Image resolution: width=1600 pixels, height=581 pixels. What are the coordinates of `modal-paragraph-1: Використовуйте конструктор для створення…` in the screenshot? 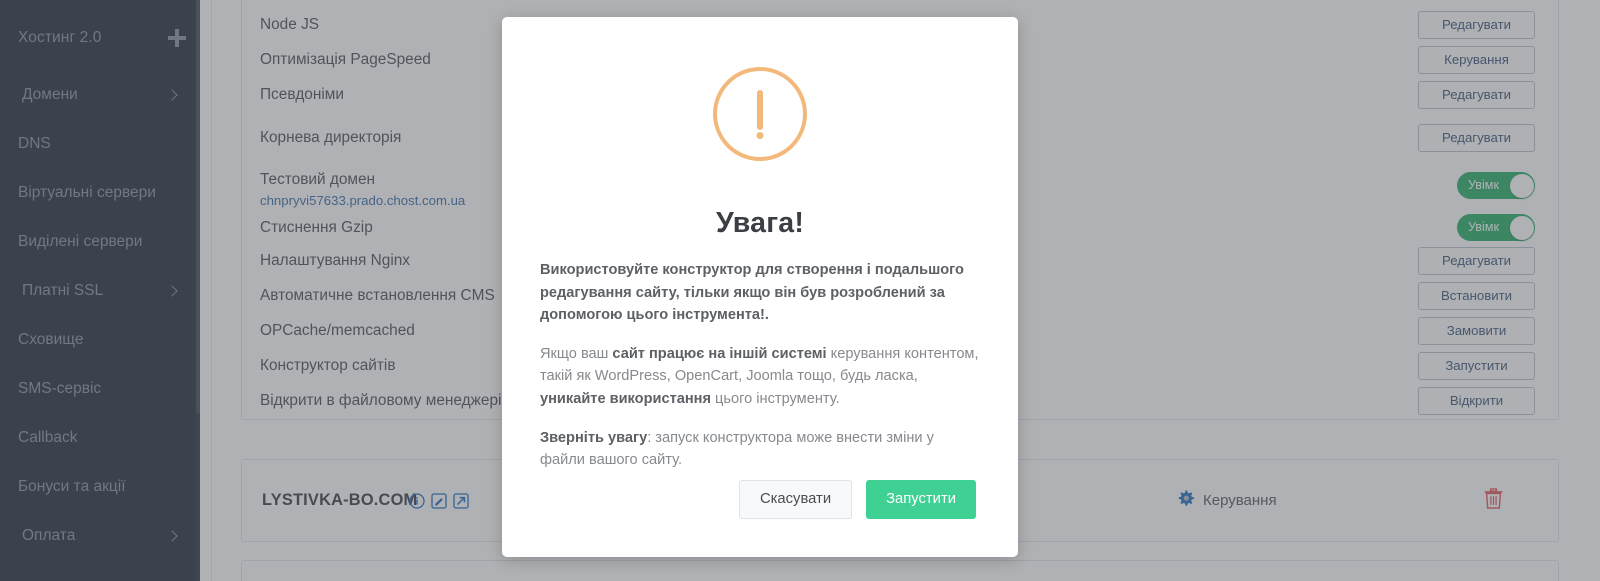 It's located at (752, 293).